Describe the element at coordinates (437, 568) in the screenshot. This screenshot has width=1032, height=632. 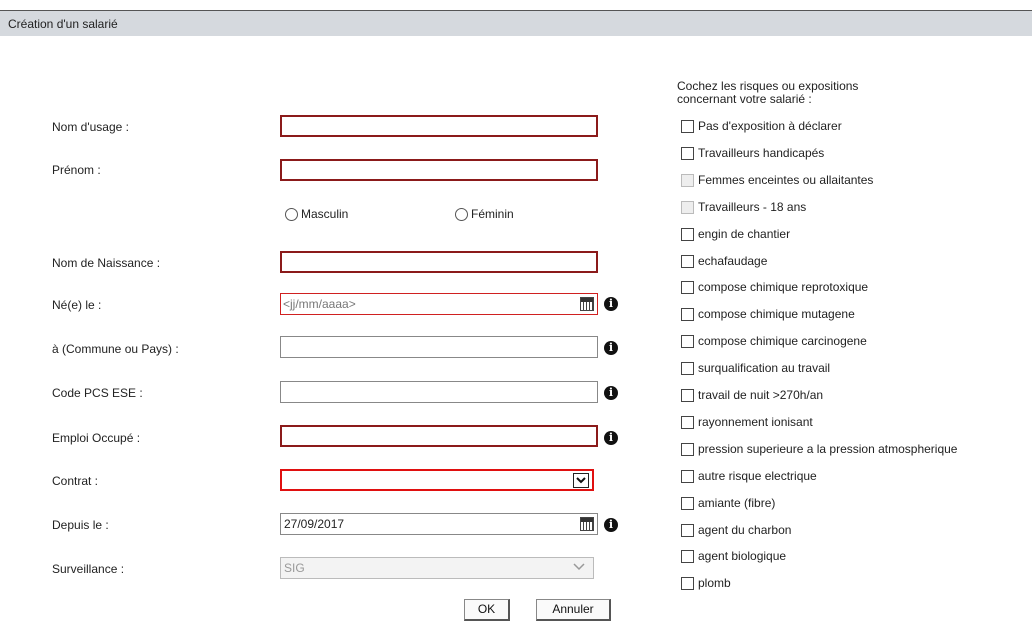
I see `surveillance-select: SIG` at that location.